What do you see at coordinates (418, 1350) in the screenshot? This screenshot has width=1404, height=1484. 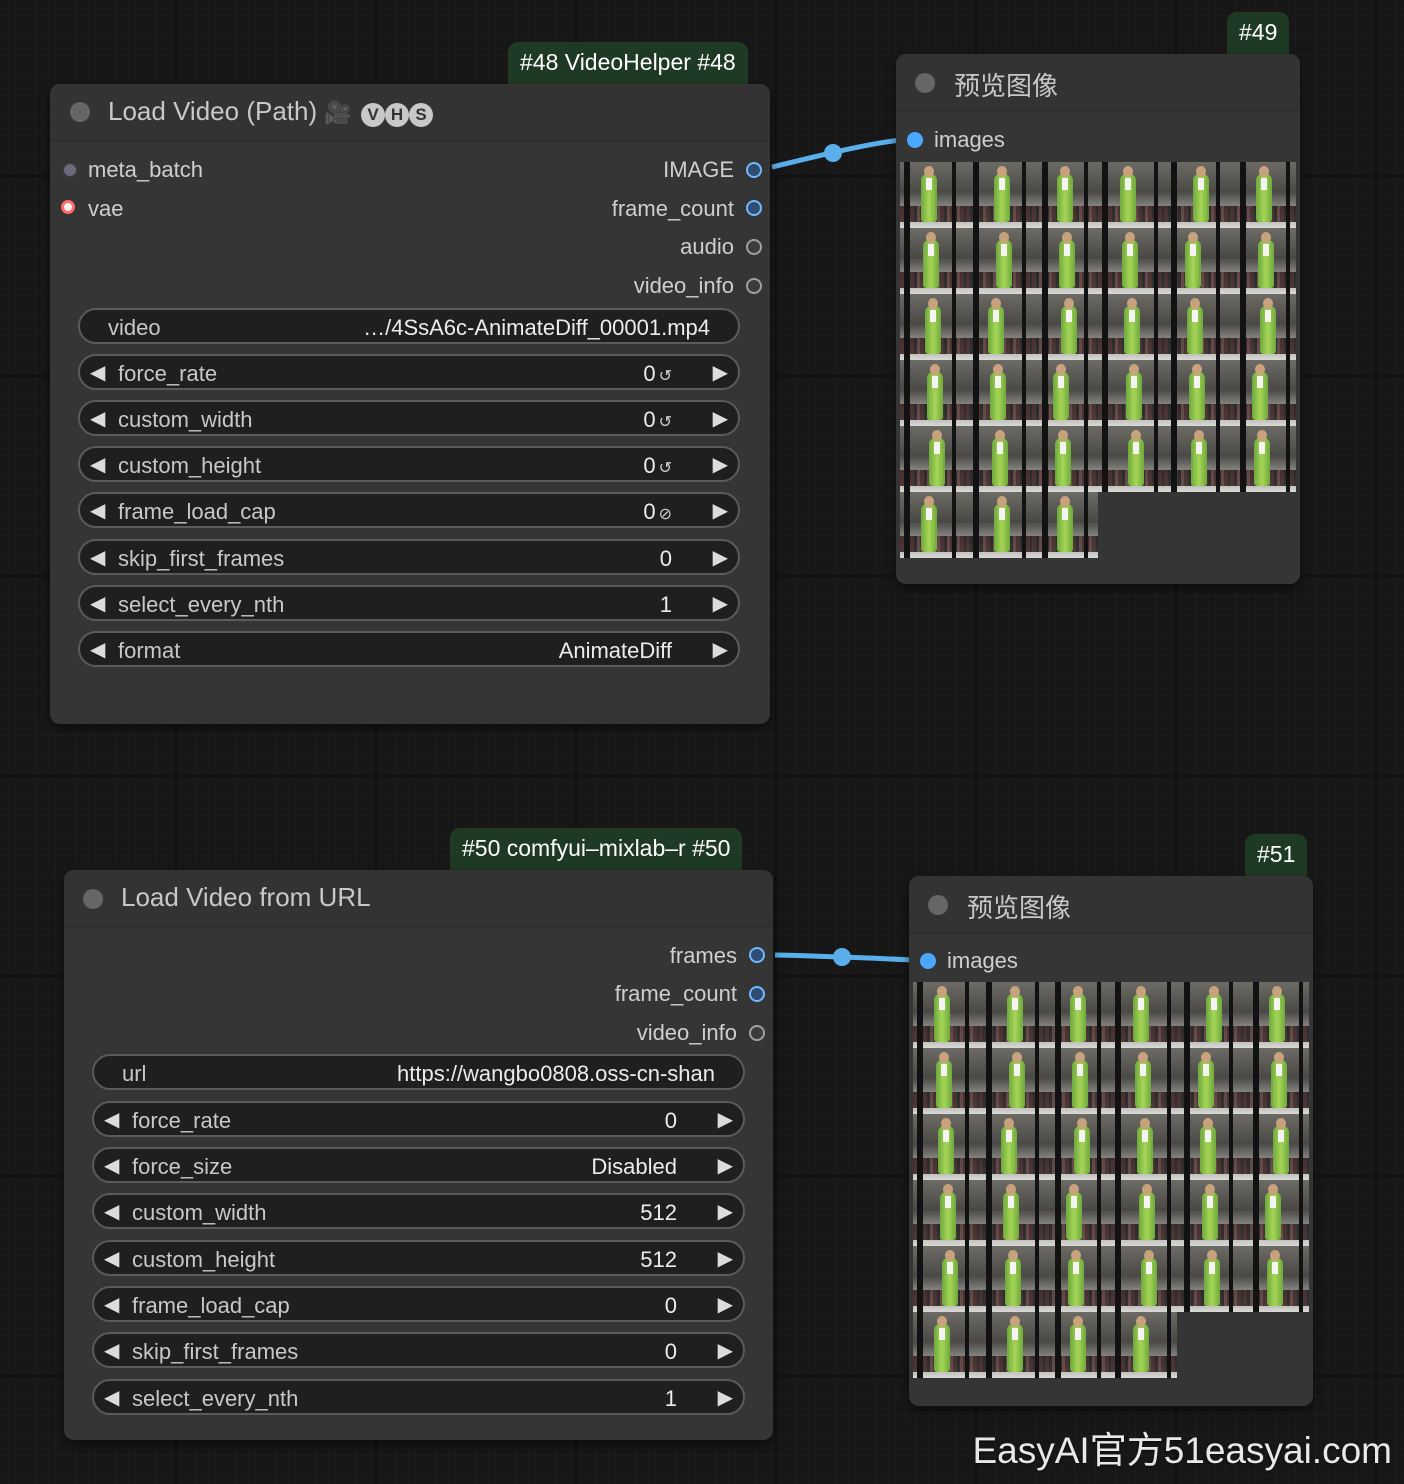 I see `skip-first-frames-widget: ◀ skip_first_frames 0 ▶` at bounding box center [418, 1350].